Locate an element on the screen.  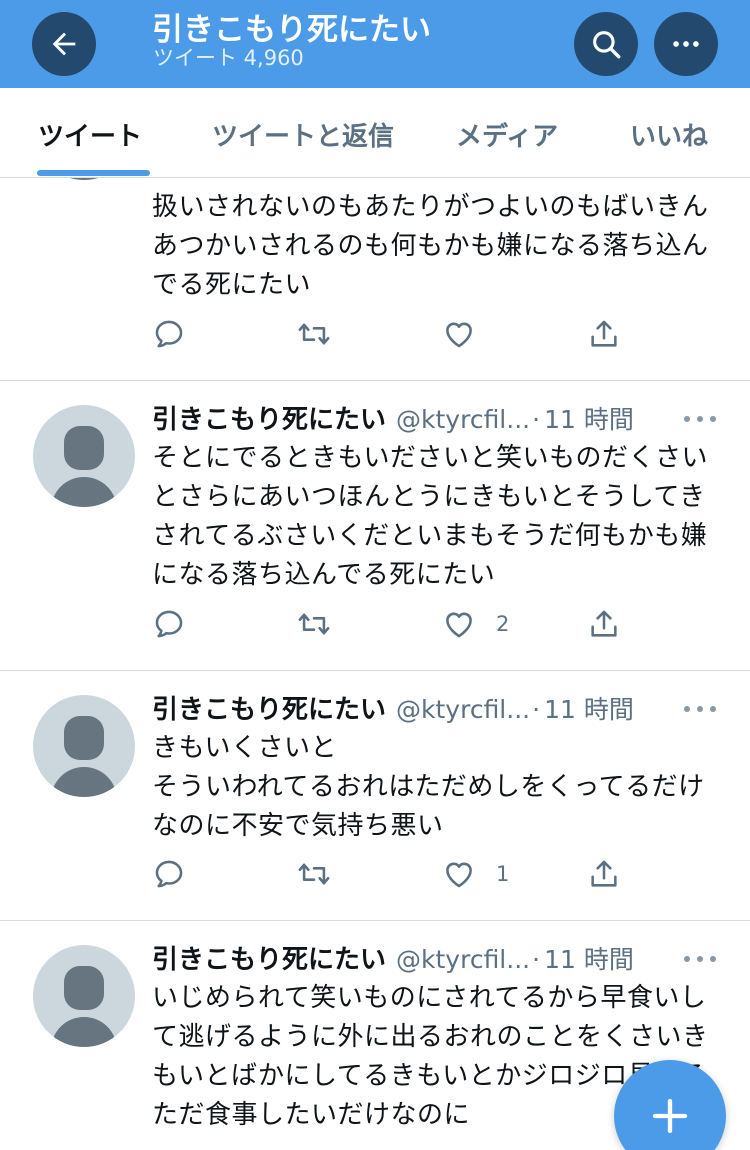
more-options-button is located at coordinates (686, 44).